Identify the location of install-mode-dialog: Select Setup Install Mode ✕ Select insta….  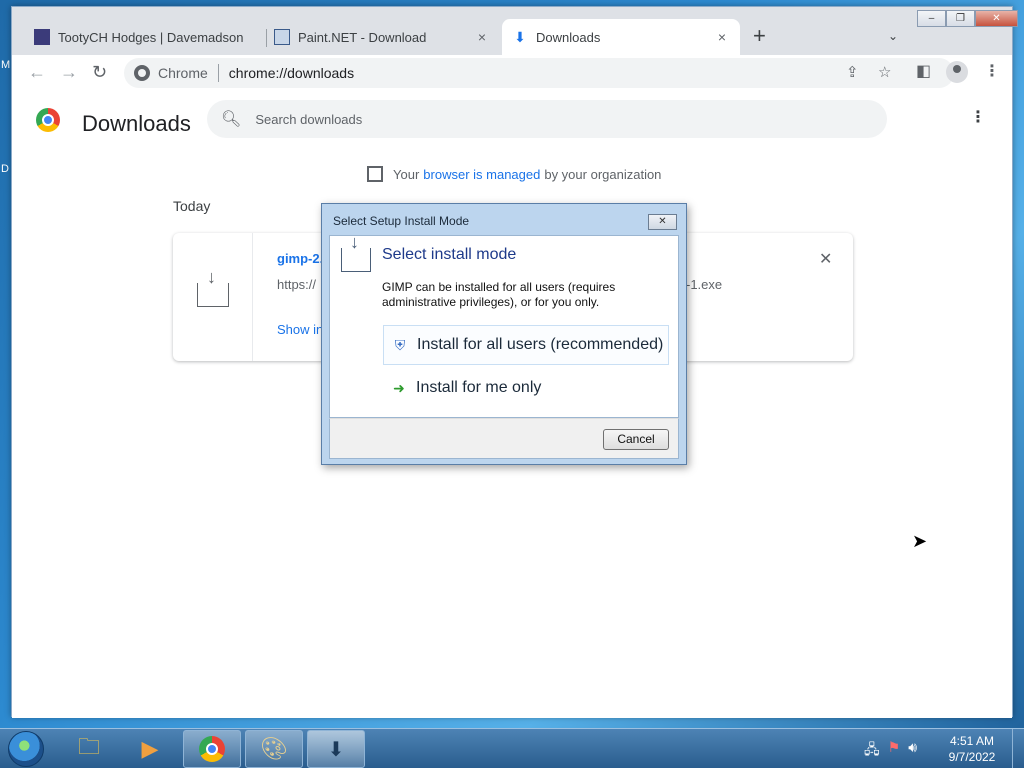
(504, 334).